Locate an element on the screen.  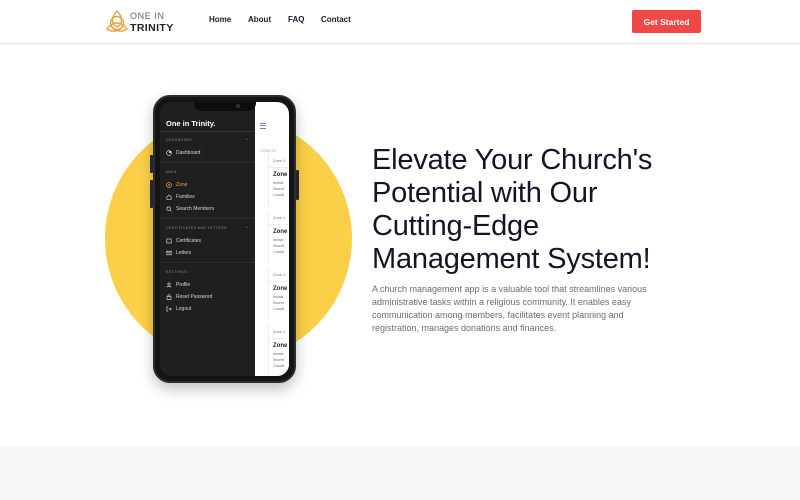
hamburger-menu-icon is located at coordinates (263, 126).